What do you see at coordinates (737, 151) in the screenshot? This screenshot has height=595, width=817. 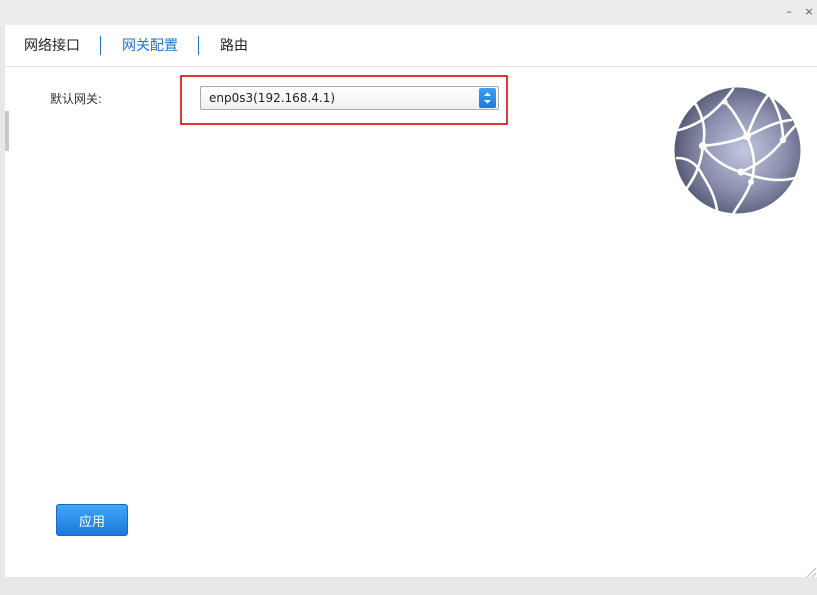 I see `network-globe-icon` at bounding box center [737, 151].